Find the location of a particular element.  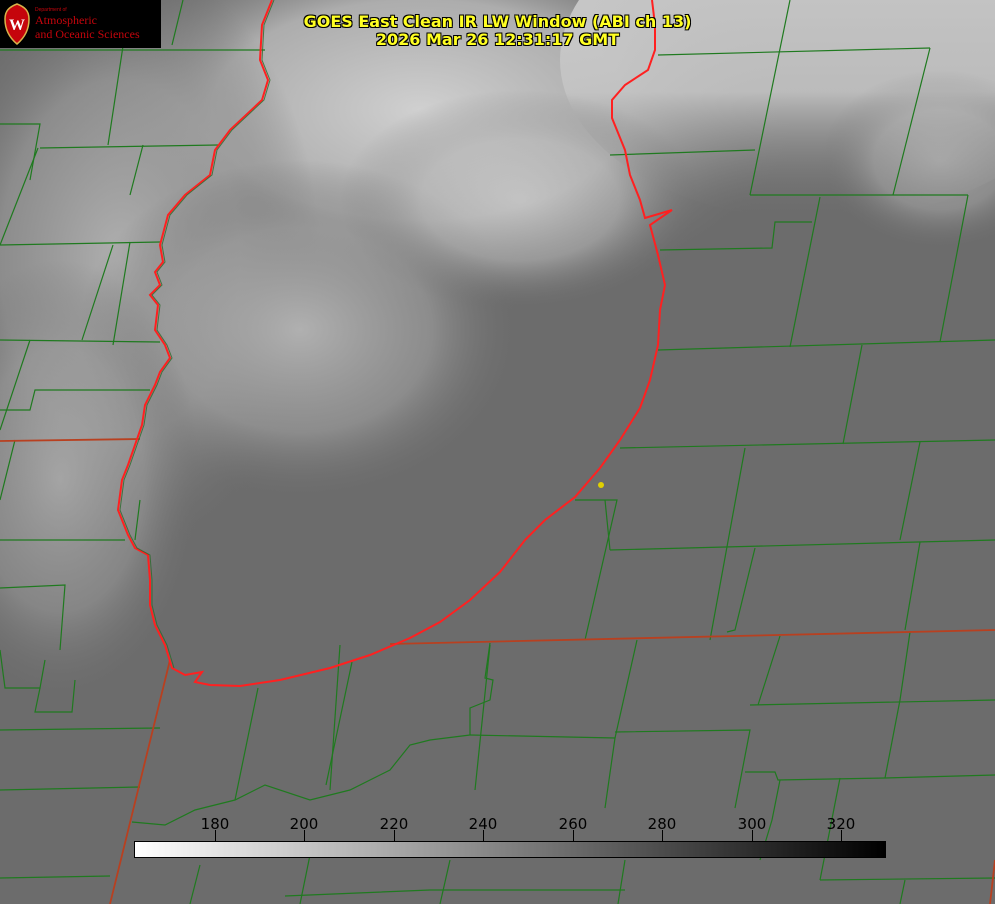

colorbar-tick-label: 320 is located at coordinates (841, 824).